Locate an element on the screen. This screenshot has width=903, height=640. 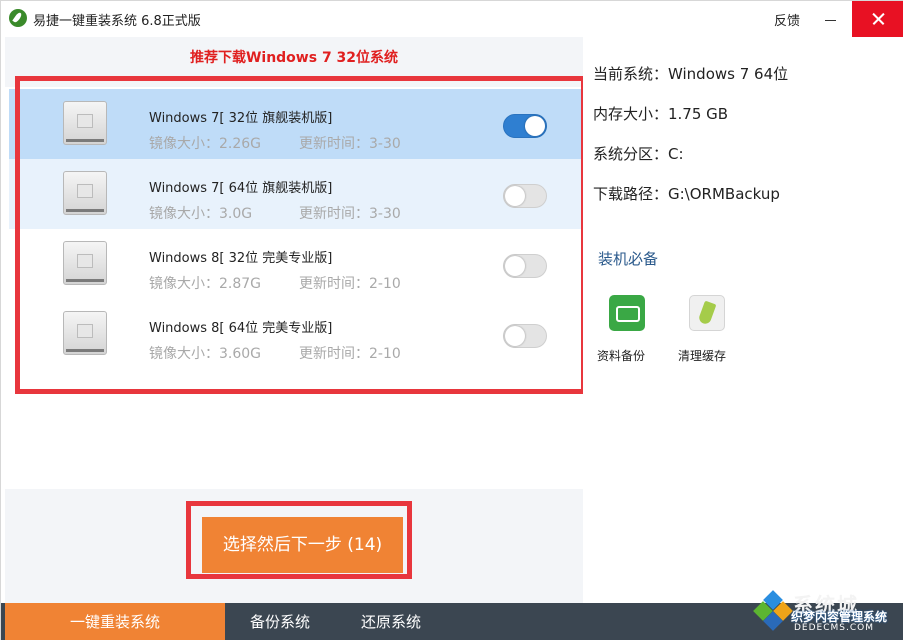
tools-section-title: 装机必备 is located at coordinates (628, 259).